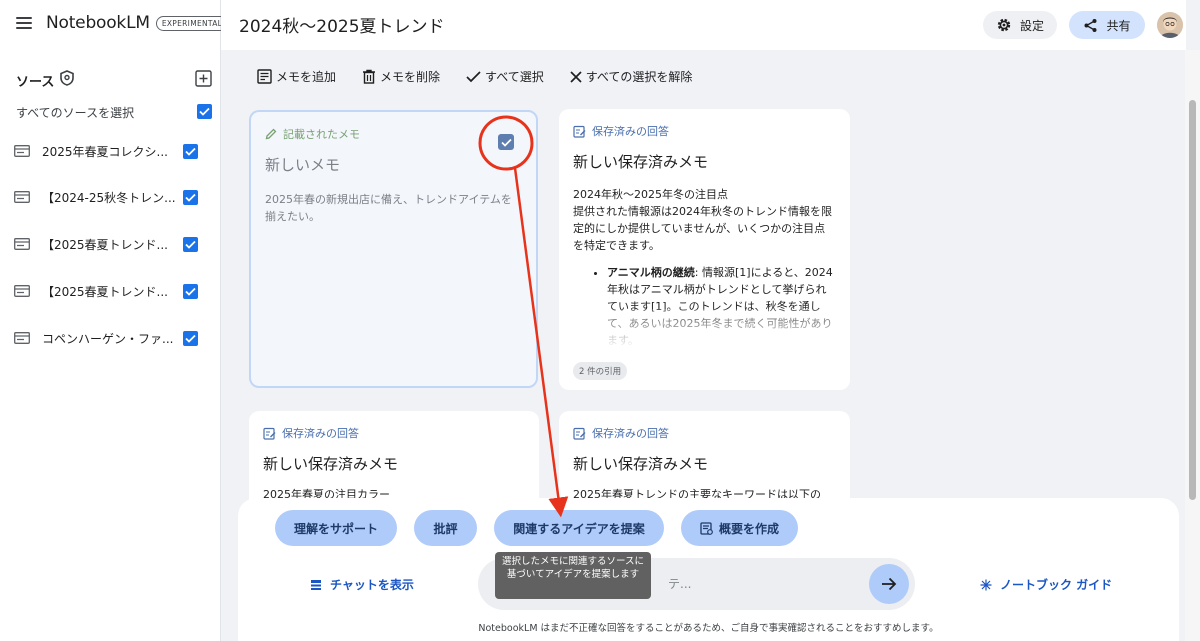  I want to click on suggest-ideas-chip: 関連するアイデアを提案, so click(579, 528).